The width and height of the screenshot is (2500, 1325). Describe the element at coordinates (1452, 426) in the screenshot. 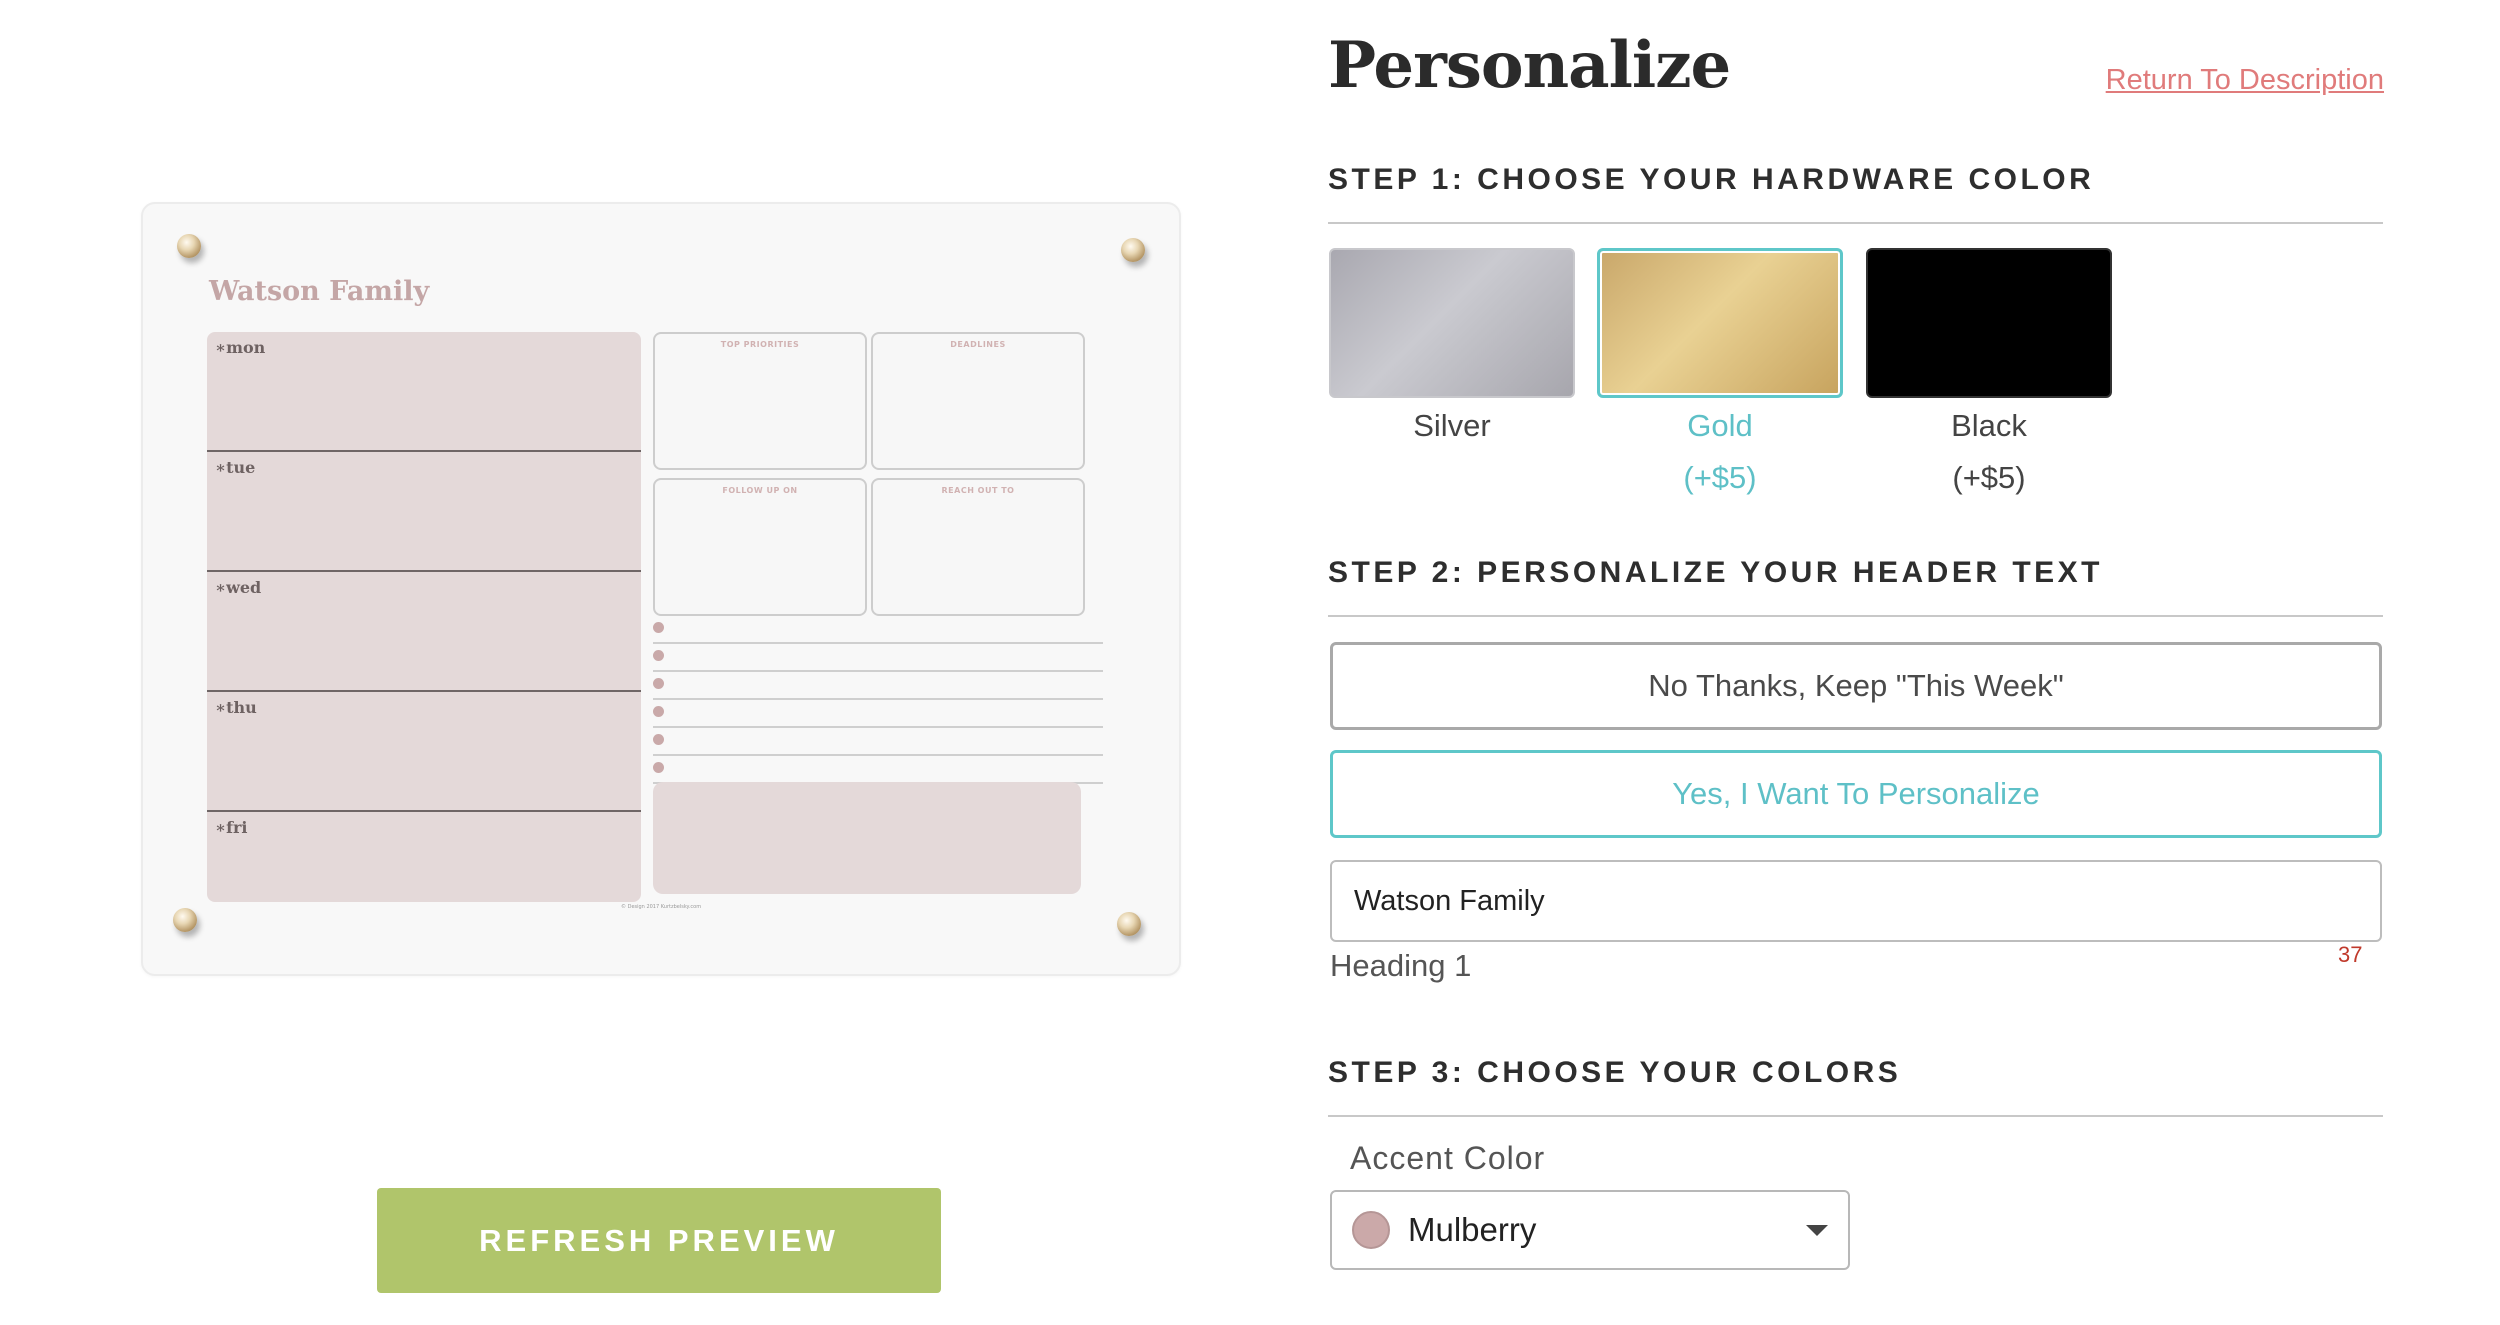

I see `swatch-label-silver: Silver` at that location.